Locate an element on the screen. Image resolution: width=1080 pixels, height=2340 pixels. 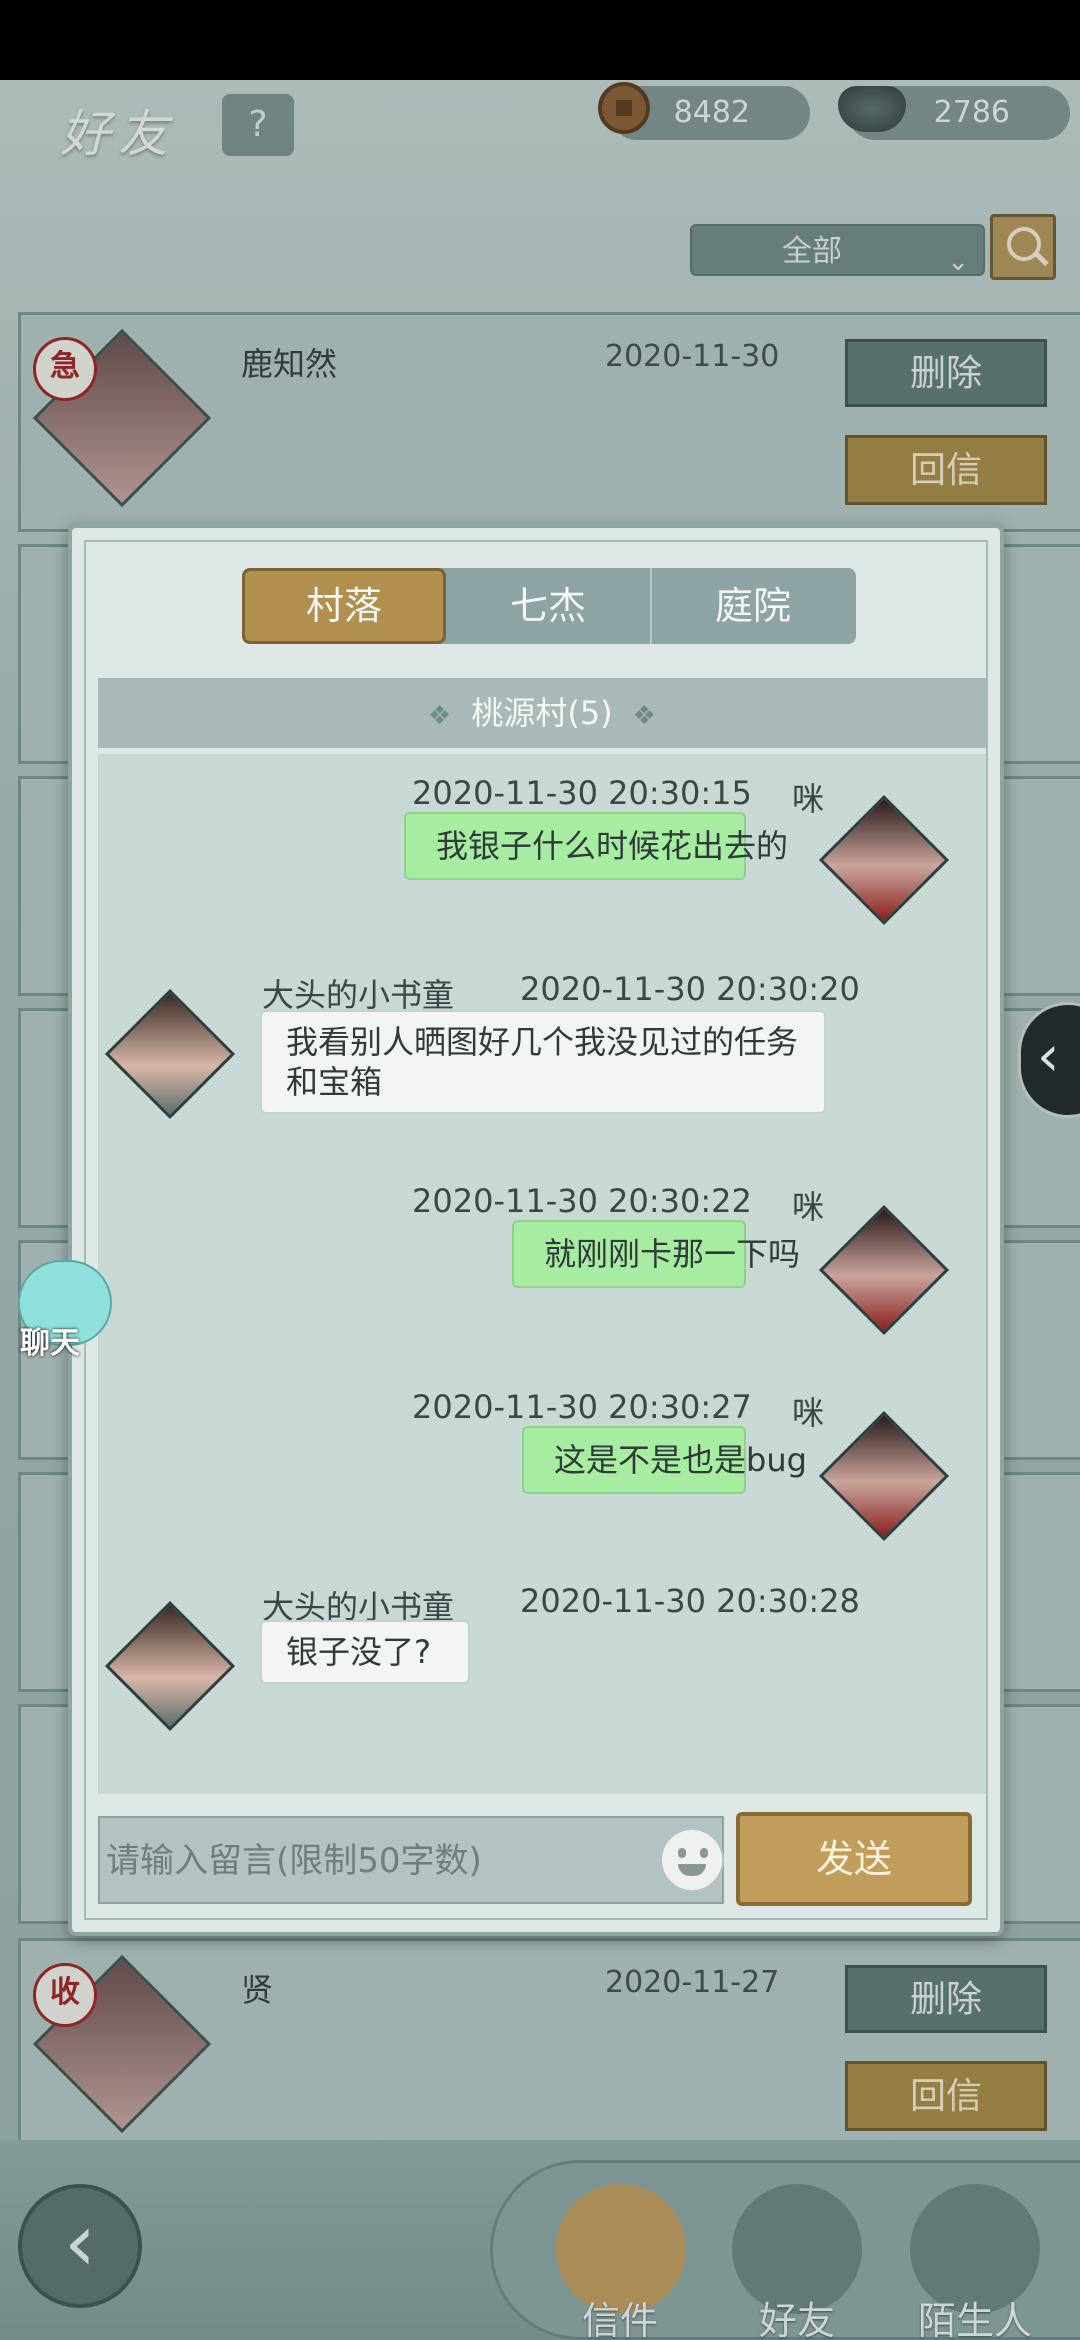
message-time: 2020-11-30 20:30:22 is located at coordinates (582, 1201).